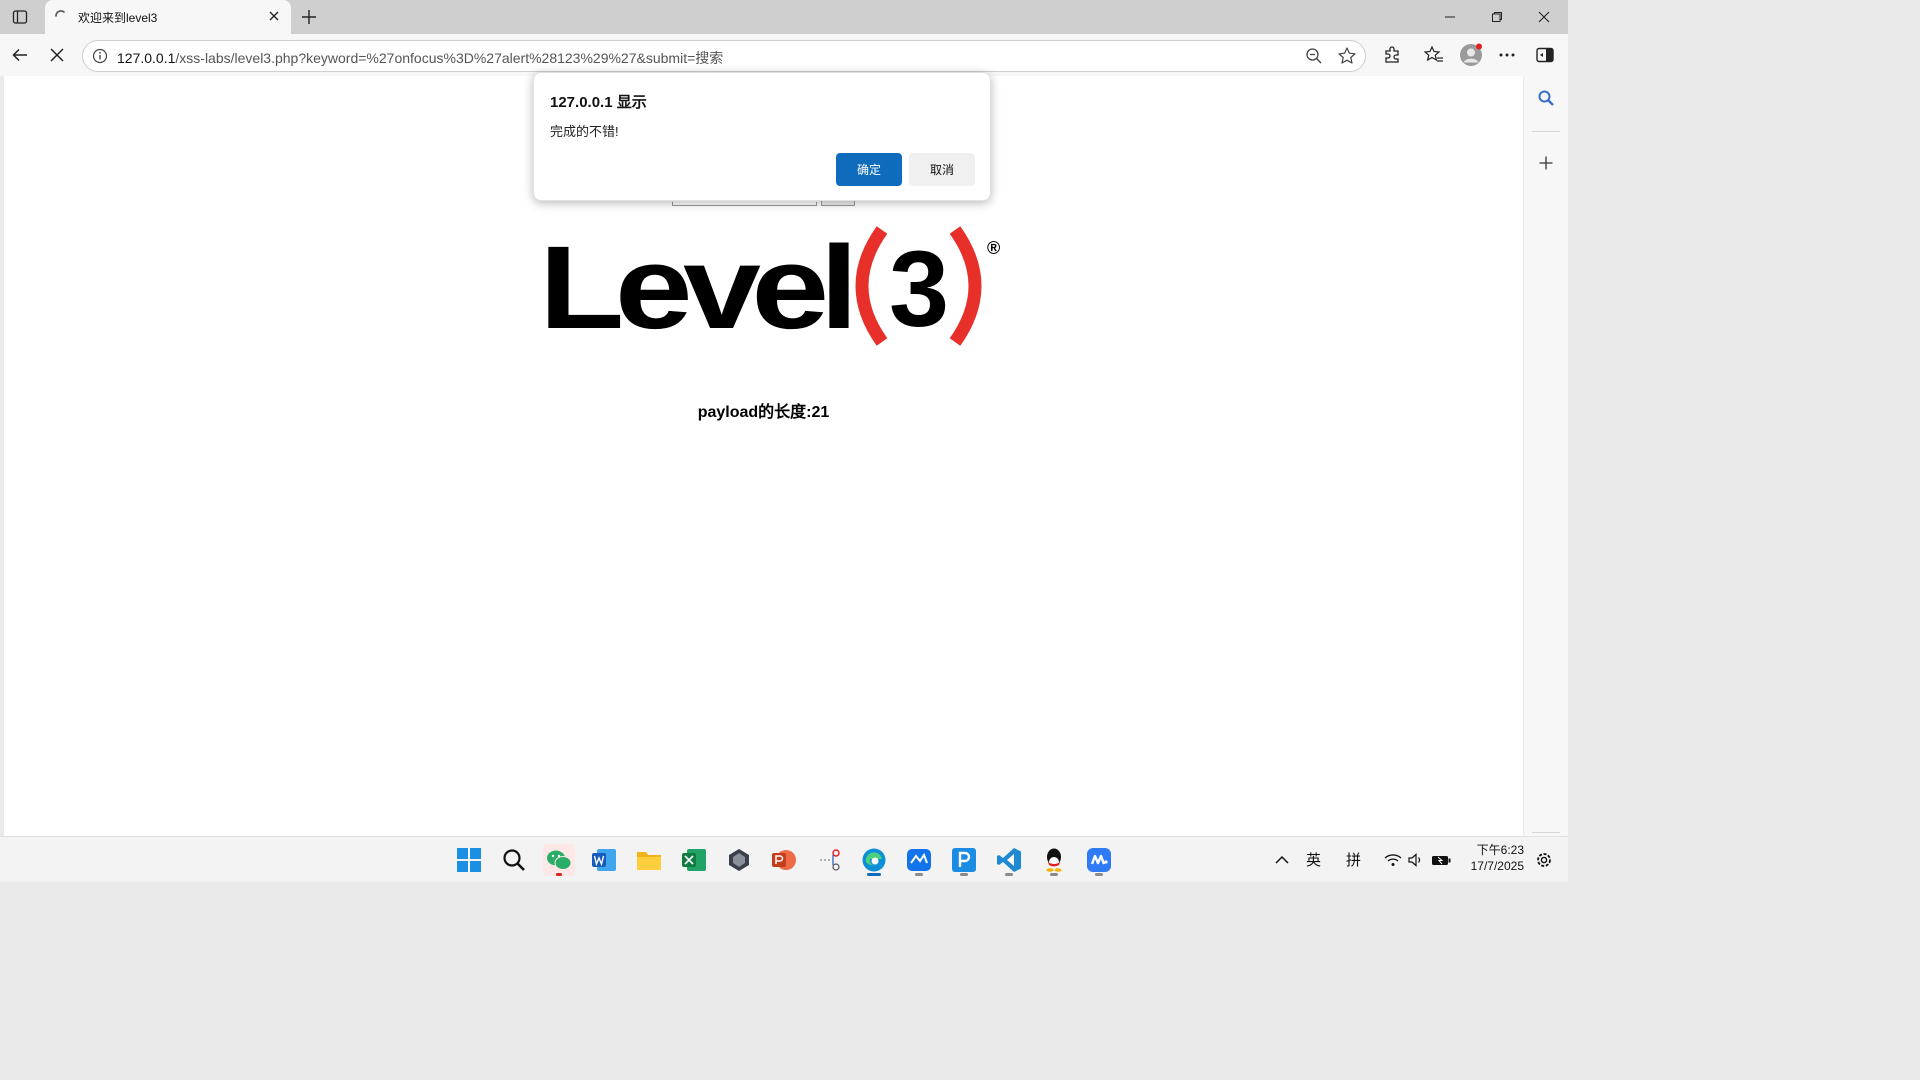  I want to click on tab-close-icon, so click(274, 16).